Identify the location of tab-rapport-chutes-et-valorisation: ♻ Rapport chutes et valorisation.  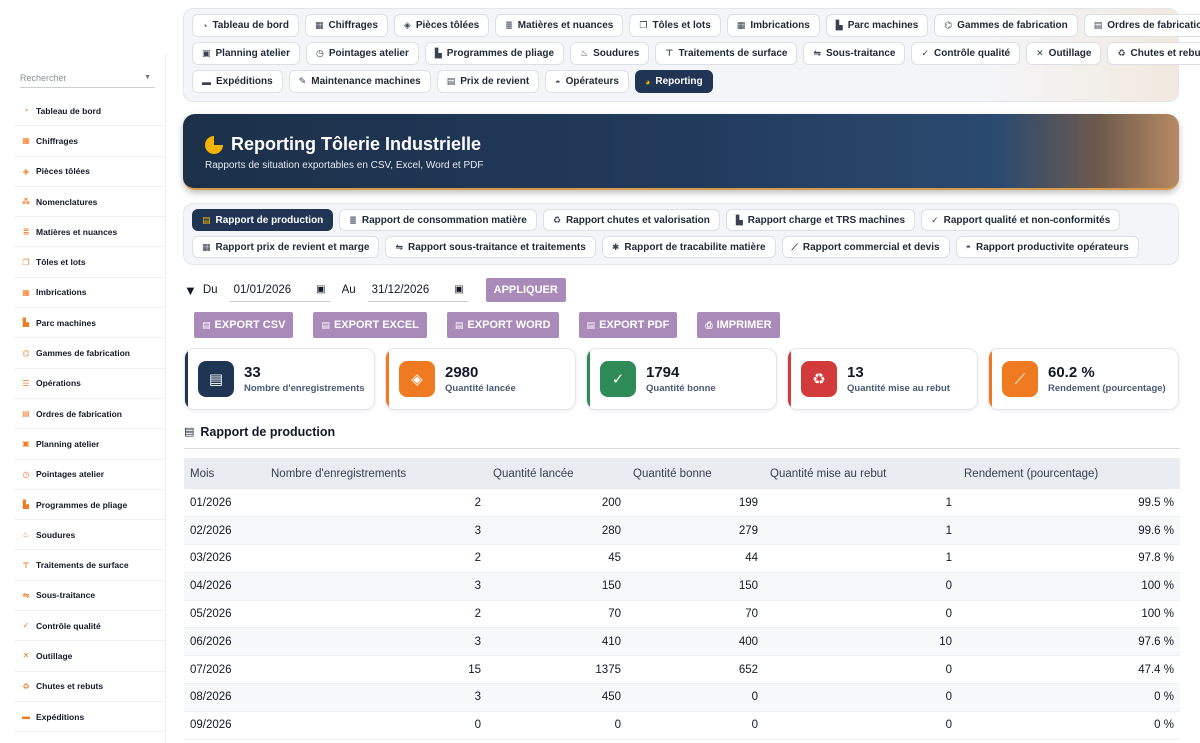
(631, 220).